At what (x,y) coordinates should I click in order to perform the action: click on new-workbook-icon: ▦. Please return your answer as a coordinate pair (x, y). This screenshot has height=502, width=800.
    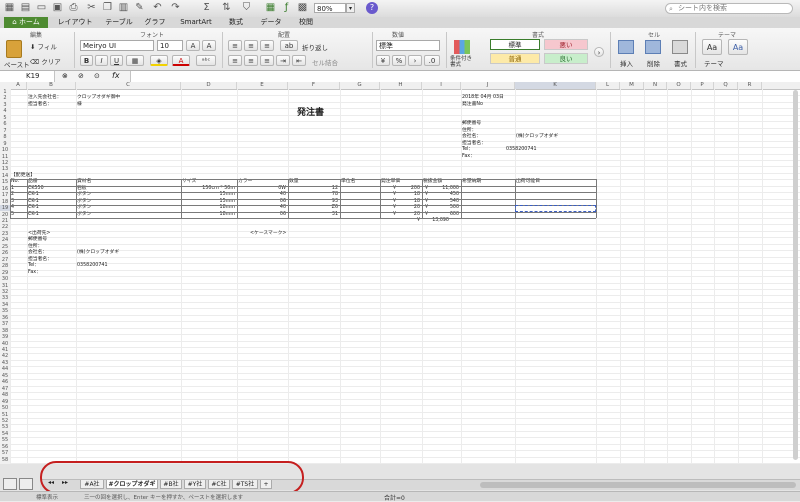
    Looking at the image, I should click on (9, 8).